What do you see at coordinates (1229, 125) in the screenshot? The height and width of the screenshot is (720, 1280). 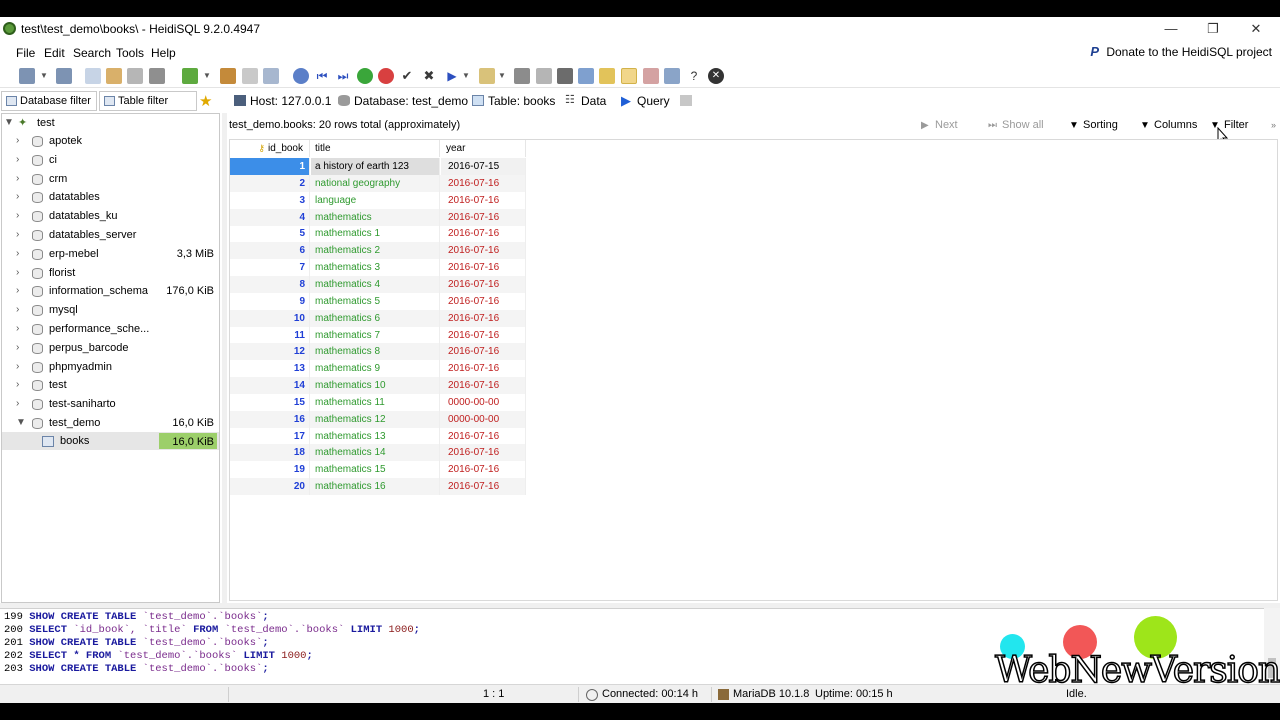 I see `filter-button: ▼ Filter` at bounding box center [1229, 125].